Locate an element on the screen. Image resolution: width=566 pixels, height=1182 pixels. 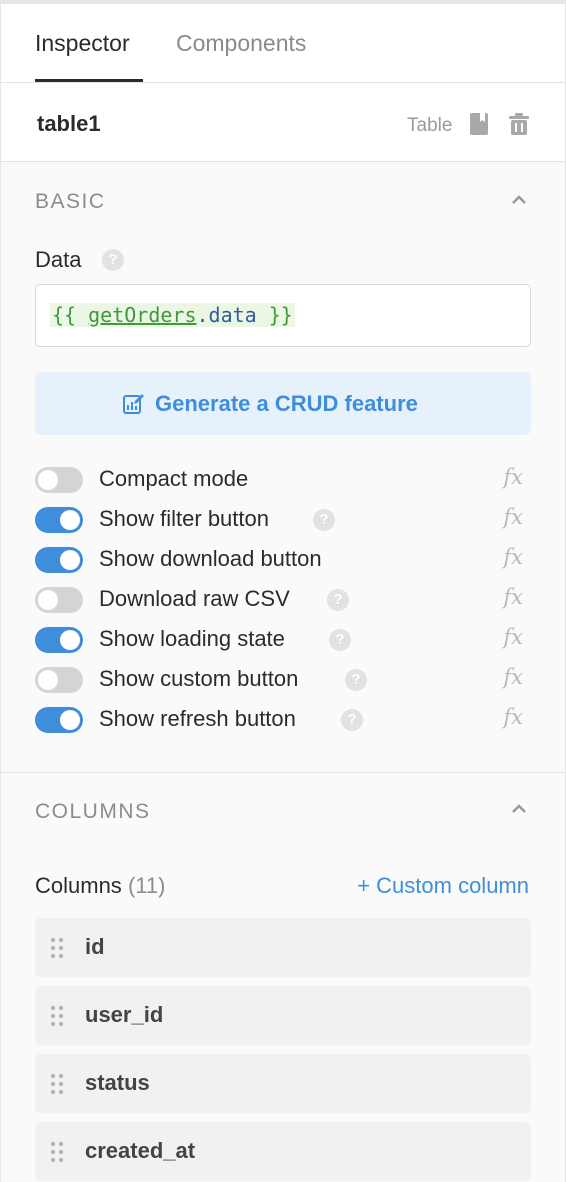
expr-property: .data is located at coordinates (226, 315).